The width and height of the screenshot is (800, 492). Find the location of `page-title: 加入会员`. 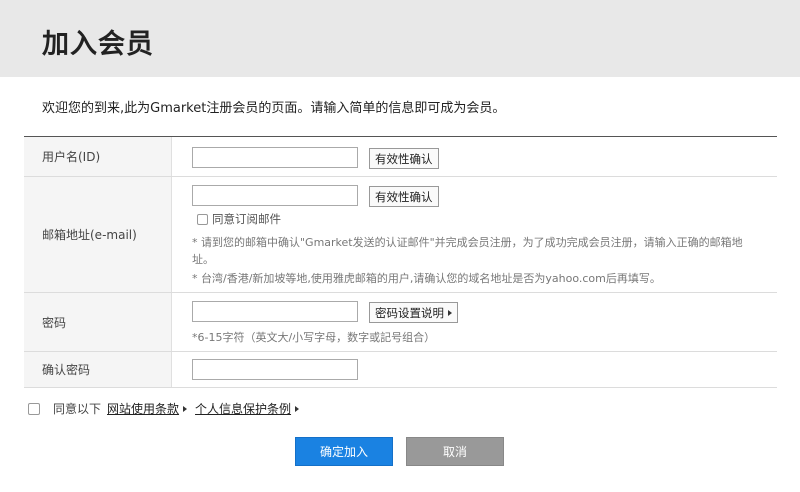

page-title: 加入会员 is located at coordinates (98, 44).